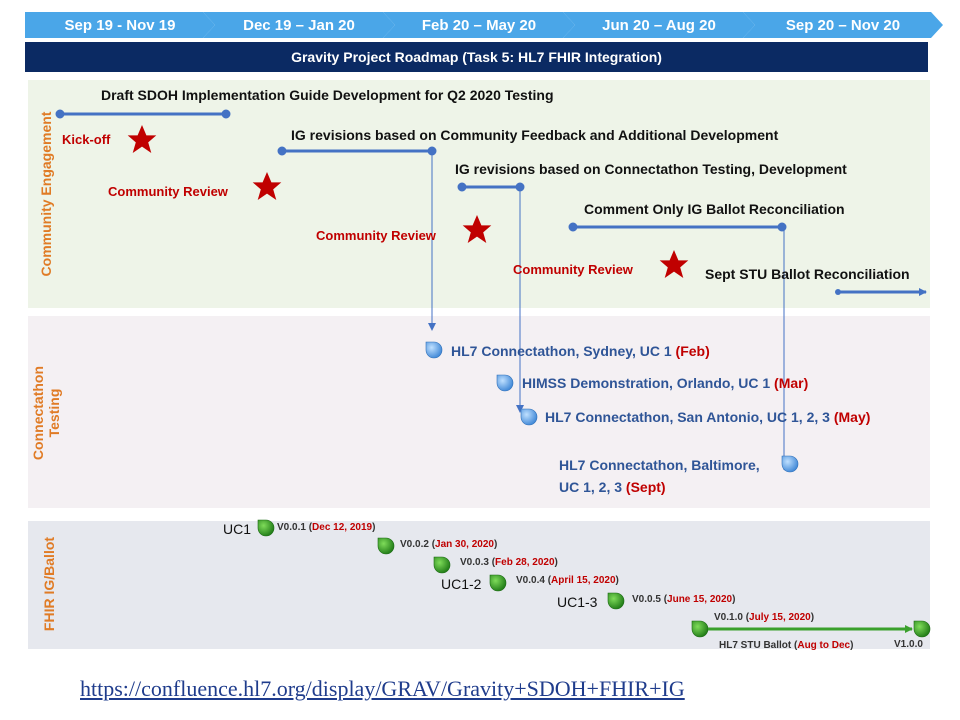 The width and height of the screenshot is (960, 720). I want to click on leaf-icon-v004, so click(498, 583).